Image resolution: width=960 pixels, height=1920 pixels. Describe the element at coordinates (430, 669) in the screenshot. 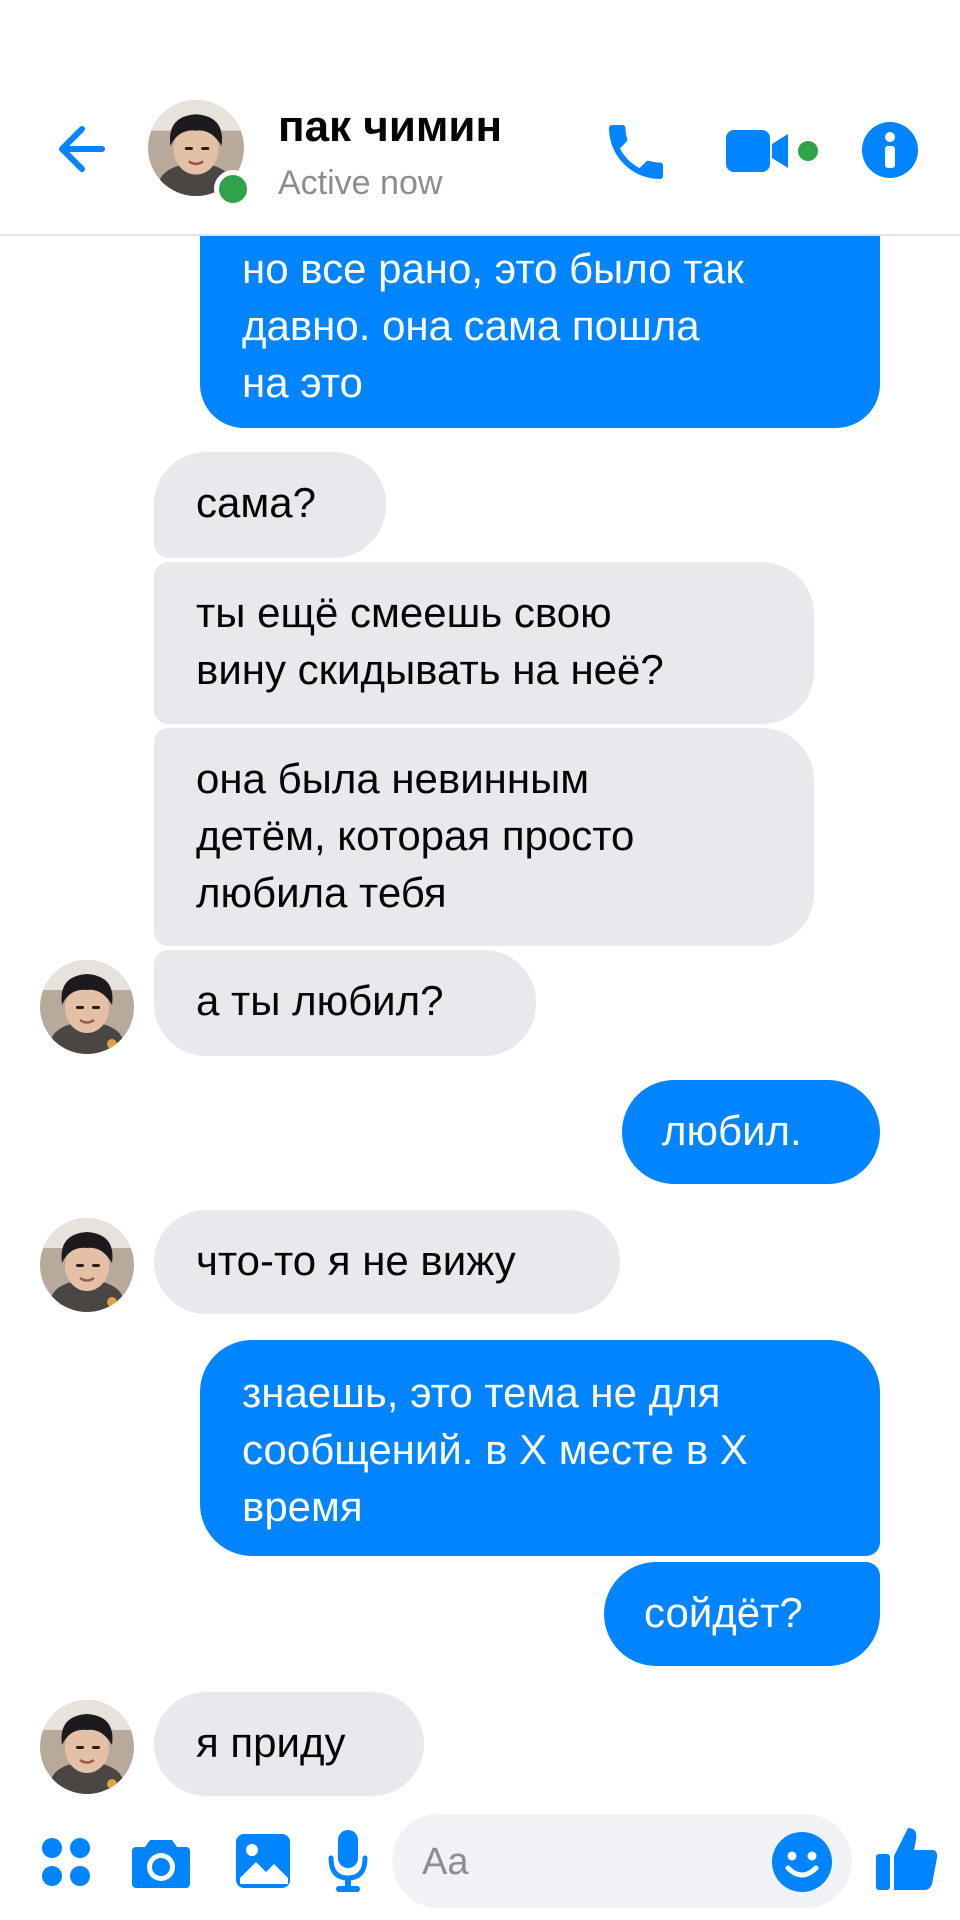

I see `message-line: вину скидывать на неё?` at that location.